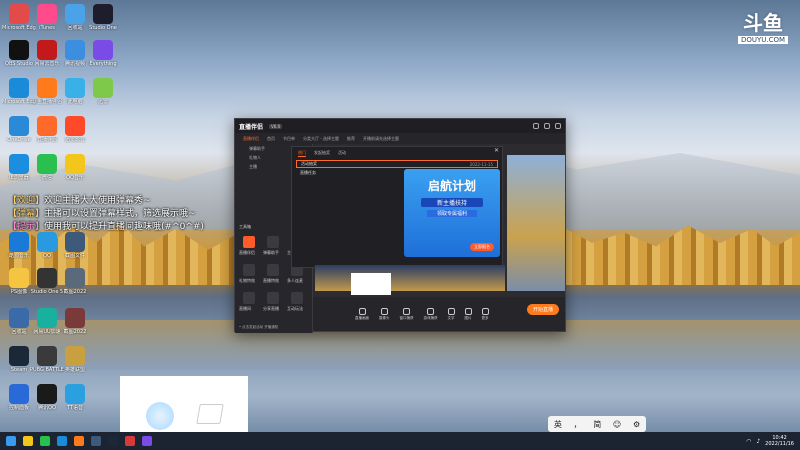 The height and width of the screenshot is (450, 800). Describe the element at coordinates (322, 153) in the screenshot. I see `panel-tab-lottery: 发起抽奖` at that location.